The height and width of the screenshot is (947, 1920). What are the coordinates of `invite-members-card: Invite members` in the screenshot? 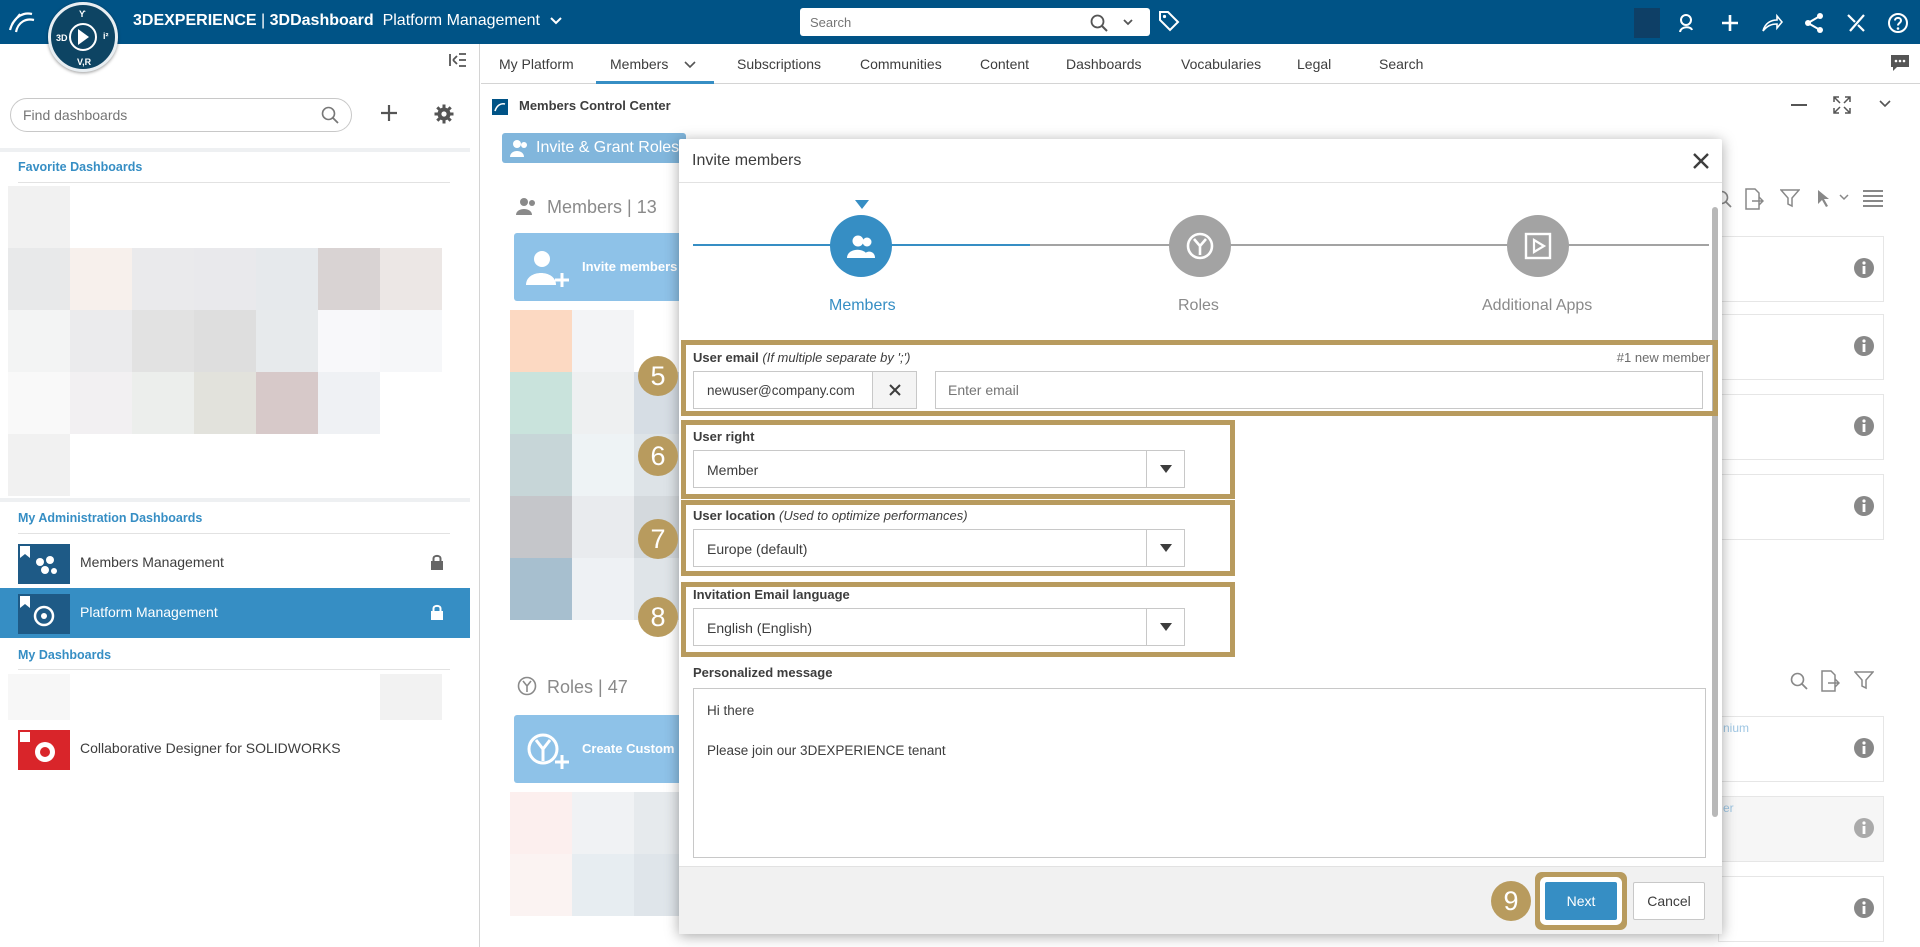 It's located at (599, 267).